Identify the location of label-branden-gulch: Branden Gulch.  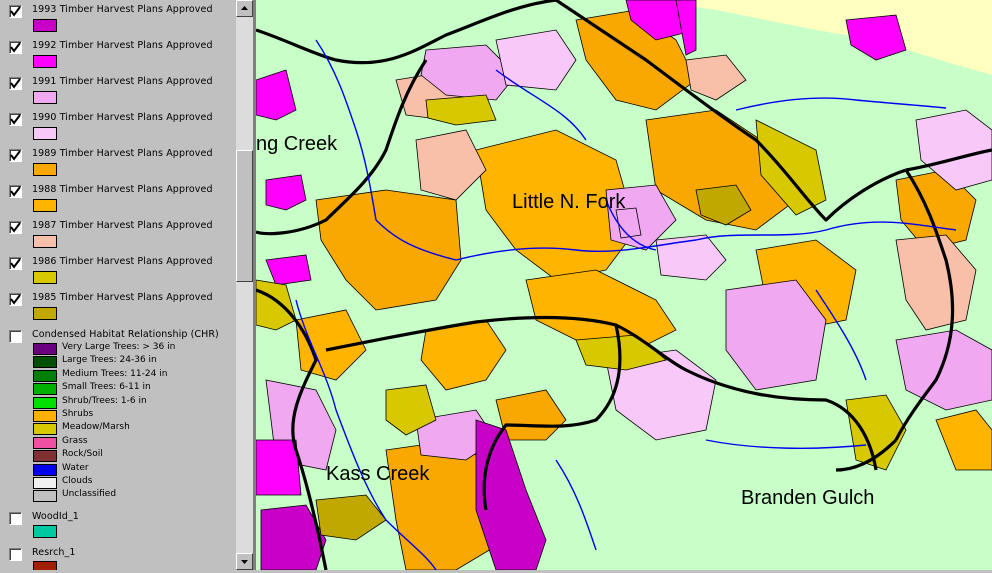
(807, 498).